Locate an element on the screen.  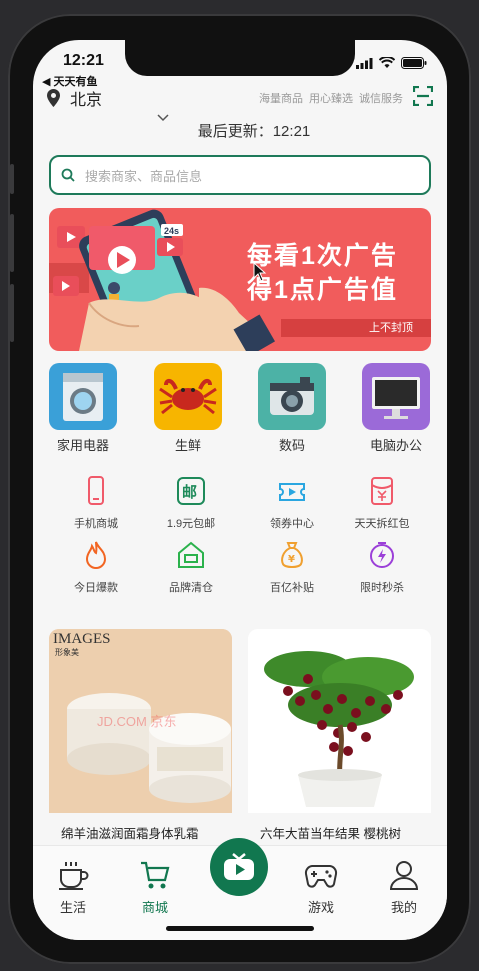
service-red-packet: 天天拆红包 is located at coordinates (382, 503).